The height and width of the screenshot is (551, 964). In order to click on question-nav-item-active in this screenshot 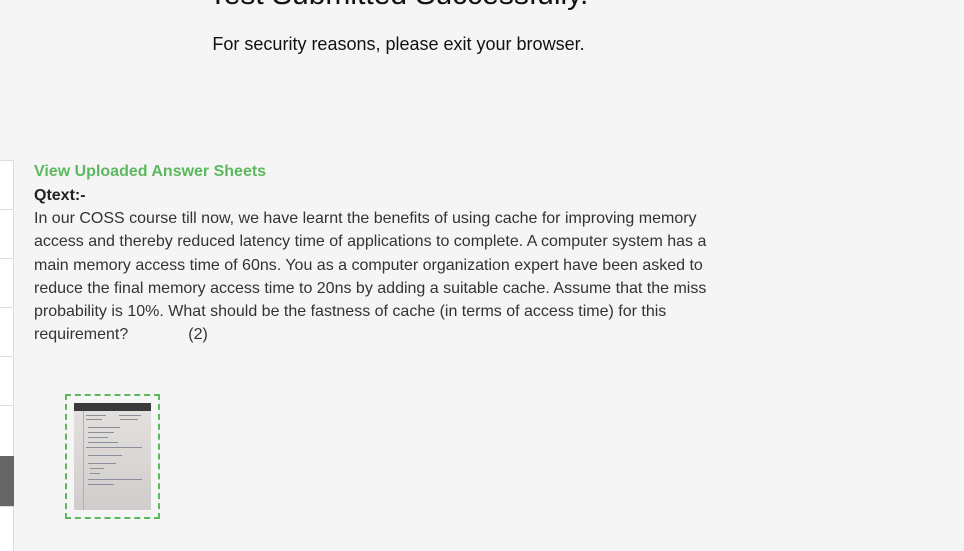, I will do `click(7, 481)`.